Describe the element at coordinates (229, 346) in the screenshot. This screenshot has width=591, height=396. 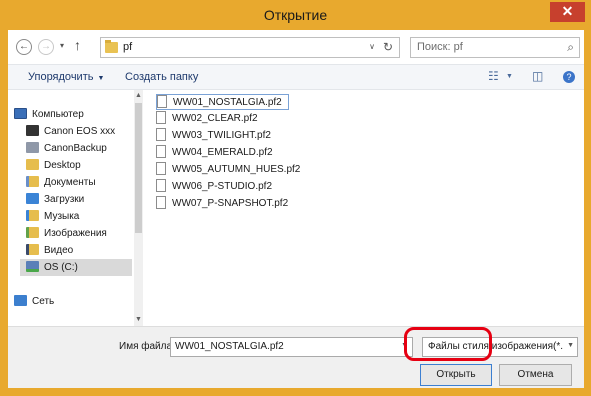
I see `filename-value: WW01_NOSTALGIA.pf2` at that location.